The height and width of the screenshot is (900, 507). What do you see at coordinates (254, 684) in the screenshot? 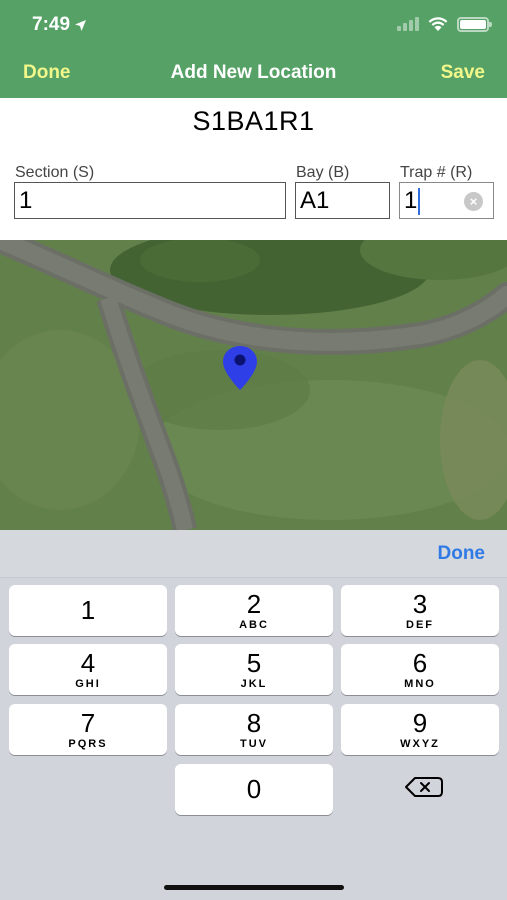
I see `key-5-letters: JKL` at bounding box center [254, 684].